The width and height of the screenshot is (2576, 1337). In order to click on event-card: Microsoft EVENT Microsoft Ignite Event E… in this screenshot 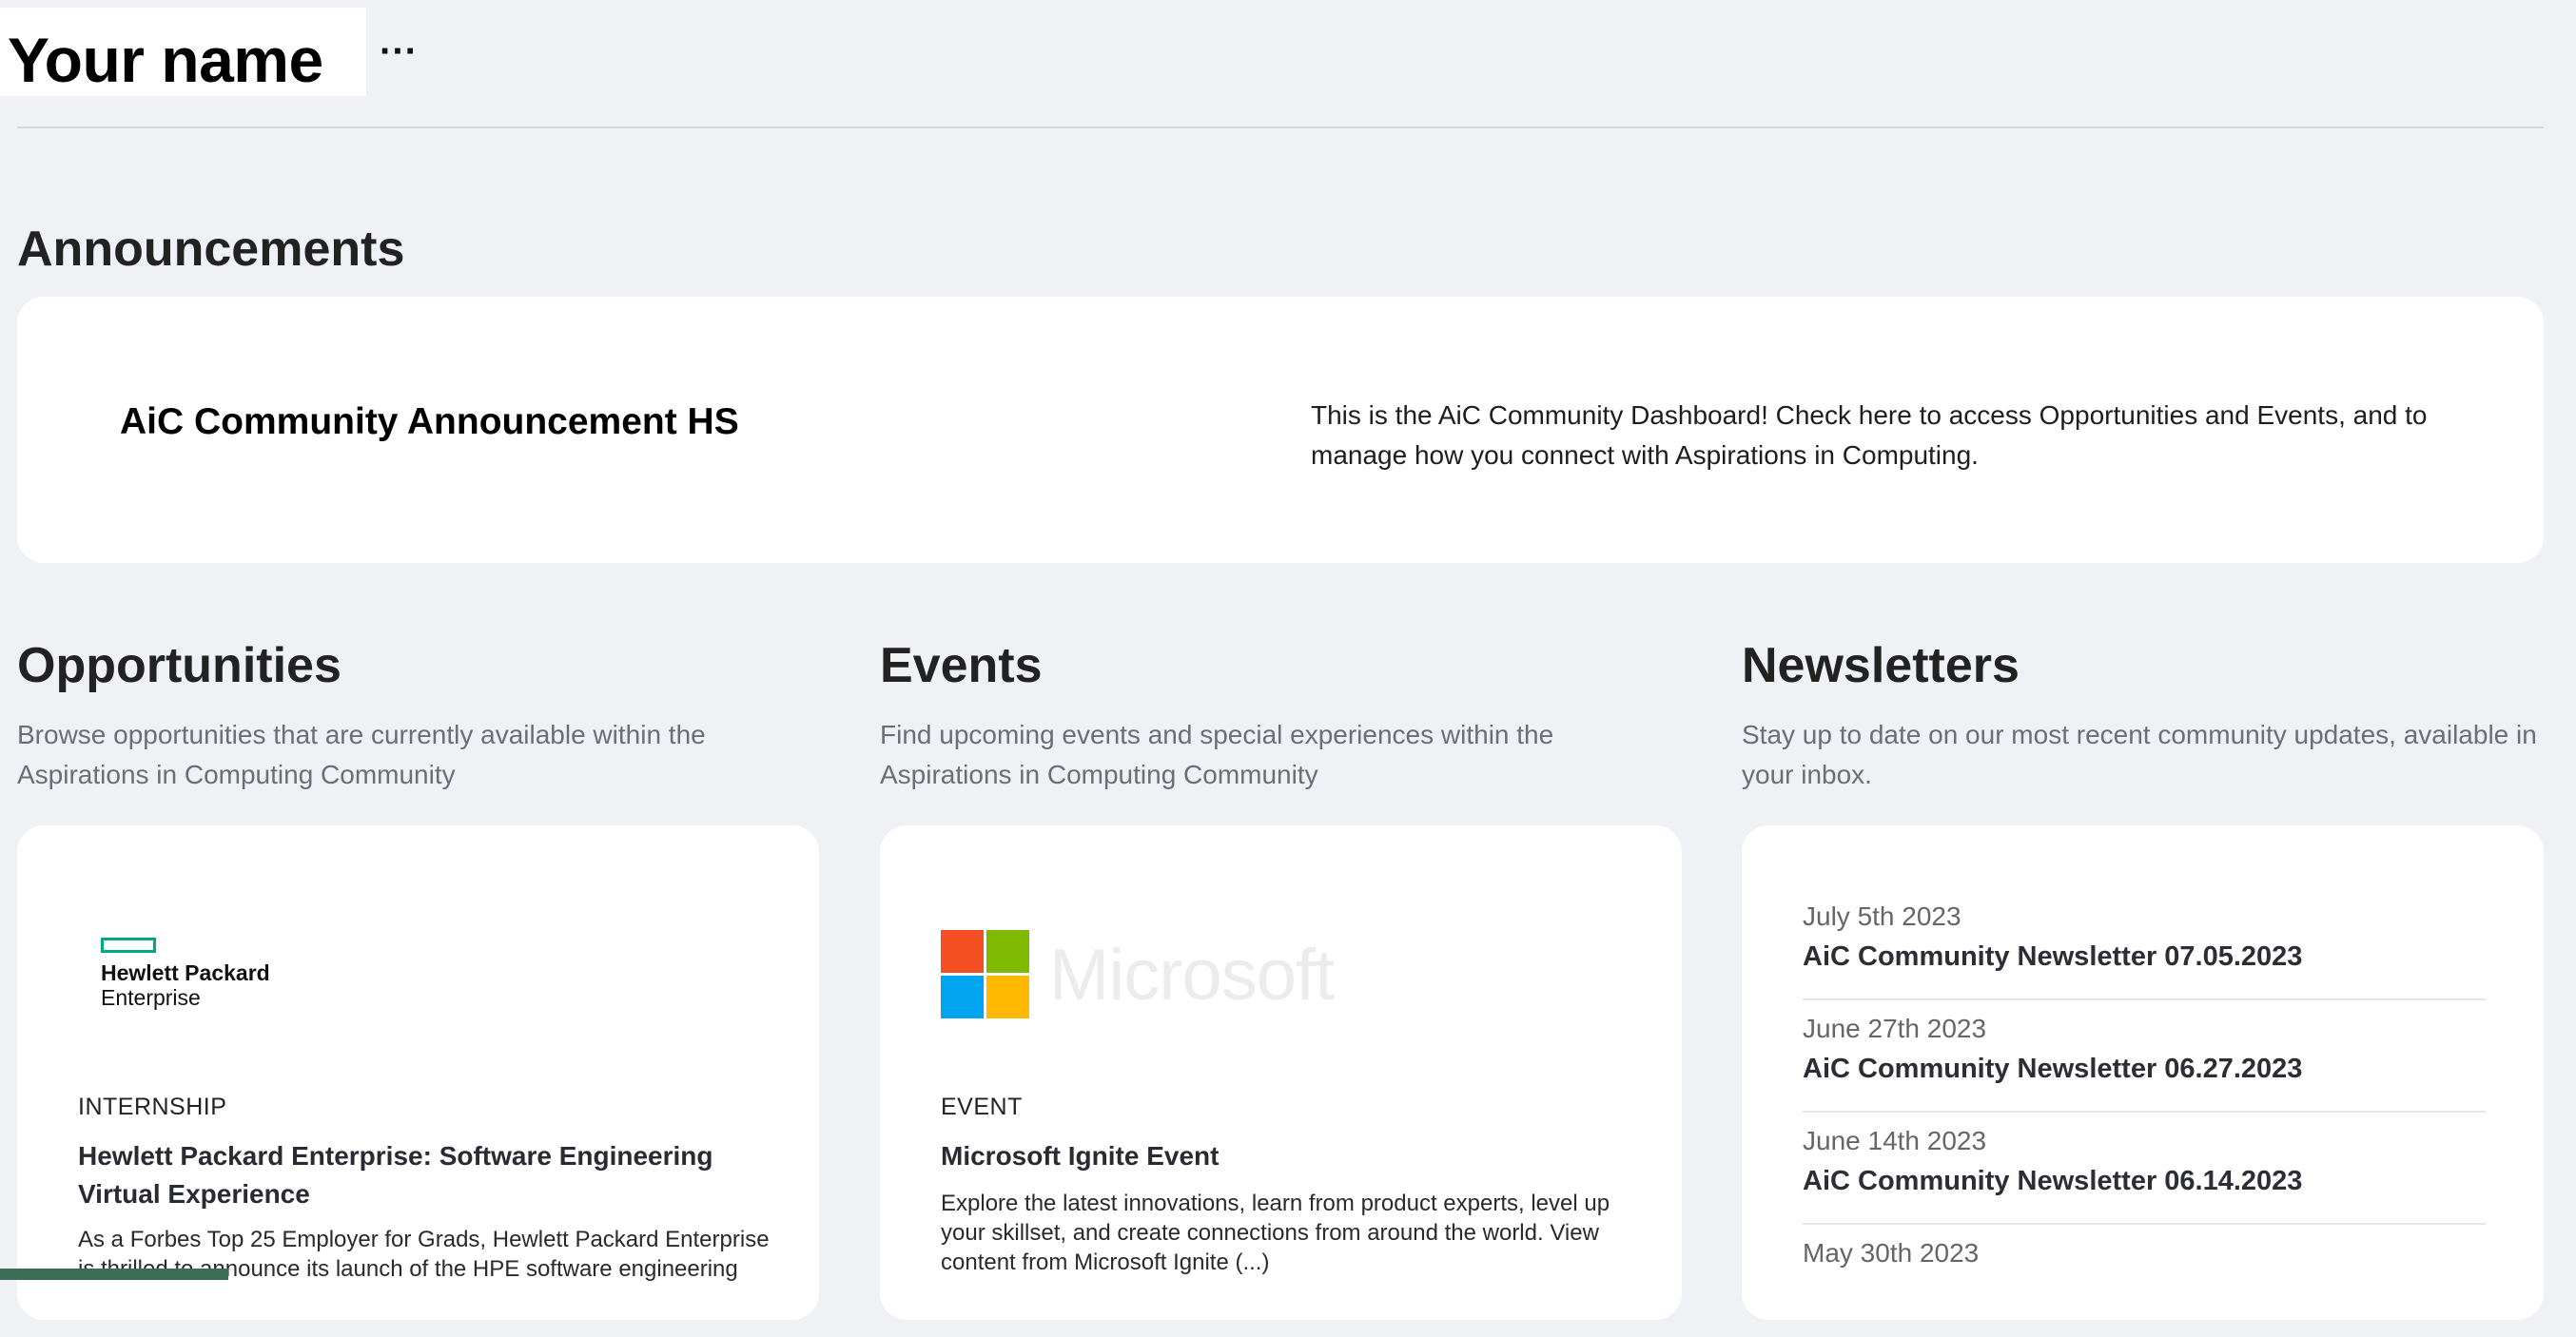, I will do `click(1281, 1073)`.